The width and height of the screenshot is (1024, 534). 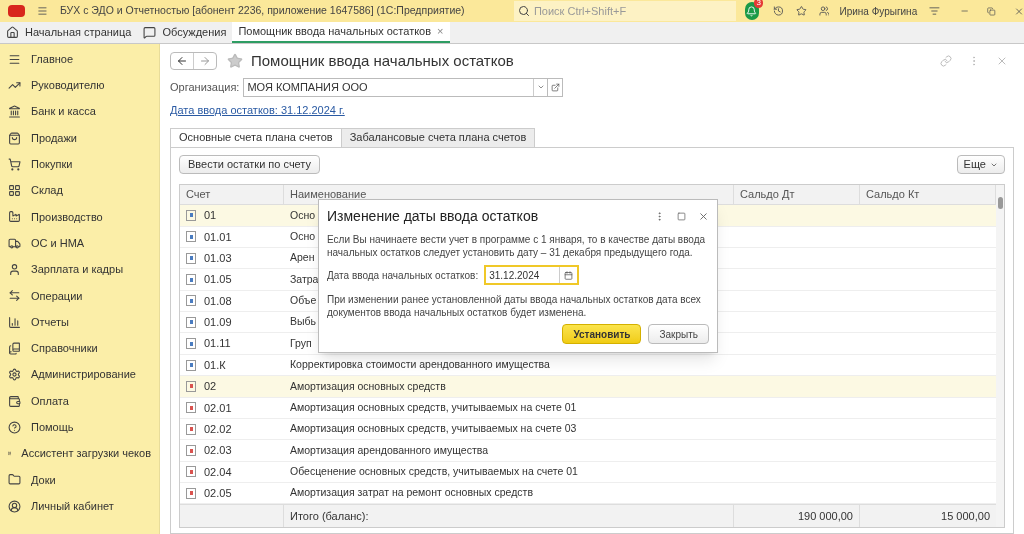 What do you see at coordinates (434, 471) in the screenshot?
I see `table-cell-text: Обесценение основных средств, учитываемых на счете 01` at bounding box center [434, 471].